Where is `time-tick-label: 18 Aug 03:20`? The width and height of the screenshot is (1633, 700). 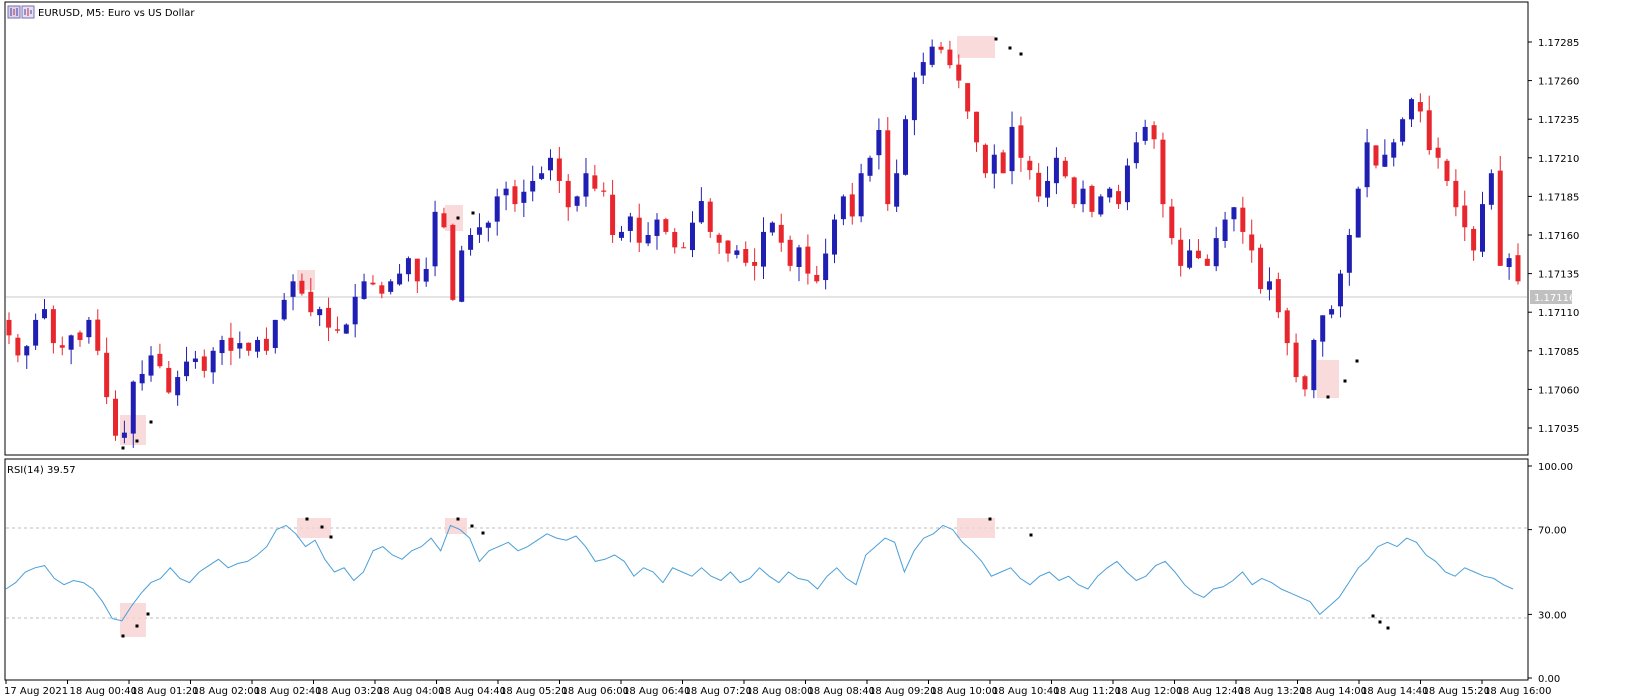
time-tick-label: 18 Aug 03:20 is located at coordinates (349, 691).